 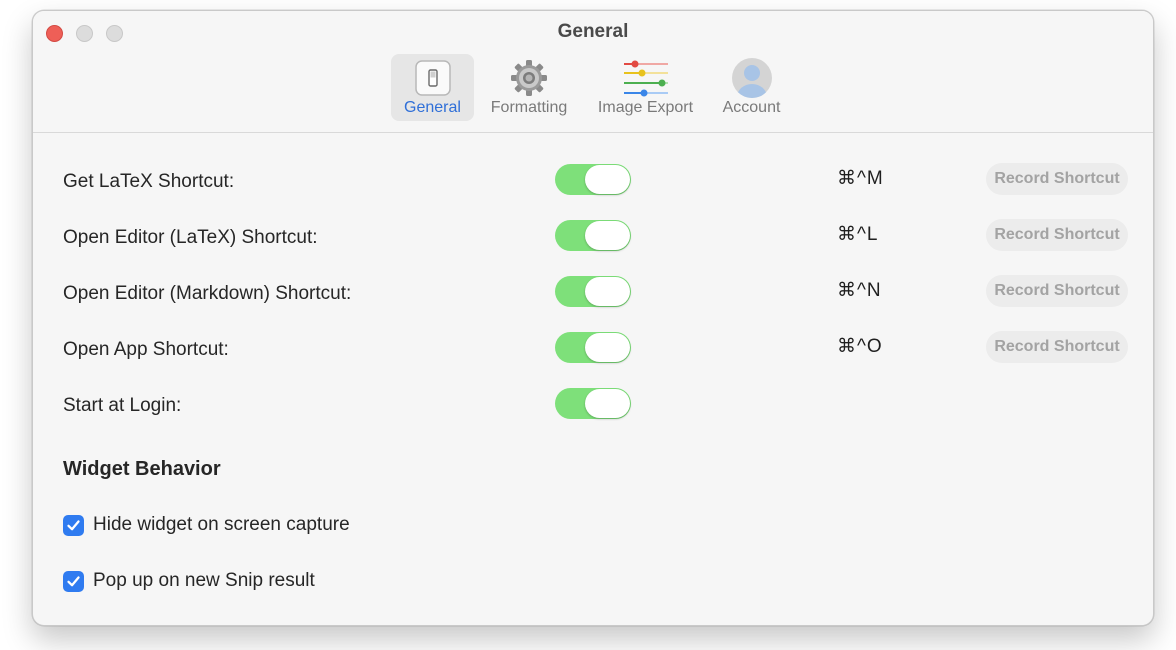 What do you see at coordinates (858, 234) in the screenshot?
I see `open-editor-latex-shortcut-keys: ⌘^L` at bounding box center [858, 234].